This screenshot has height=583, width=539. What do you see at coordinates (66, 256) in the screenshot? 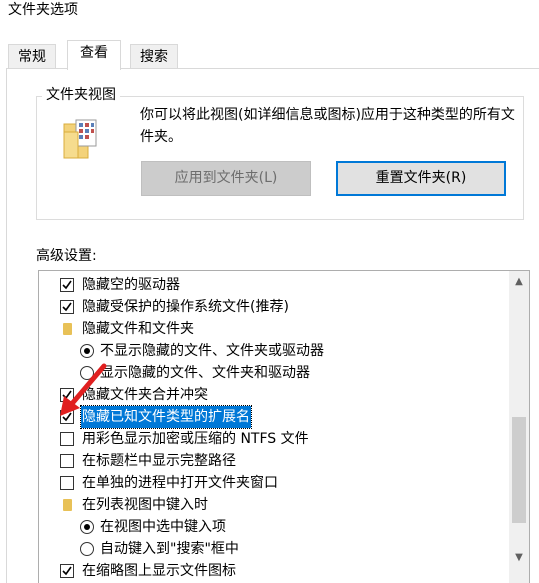
I see `advanced-settings-label: 高级设置:` at bounding box center [66, 256].